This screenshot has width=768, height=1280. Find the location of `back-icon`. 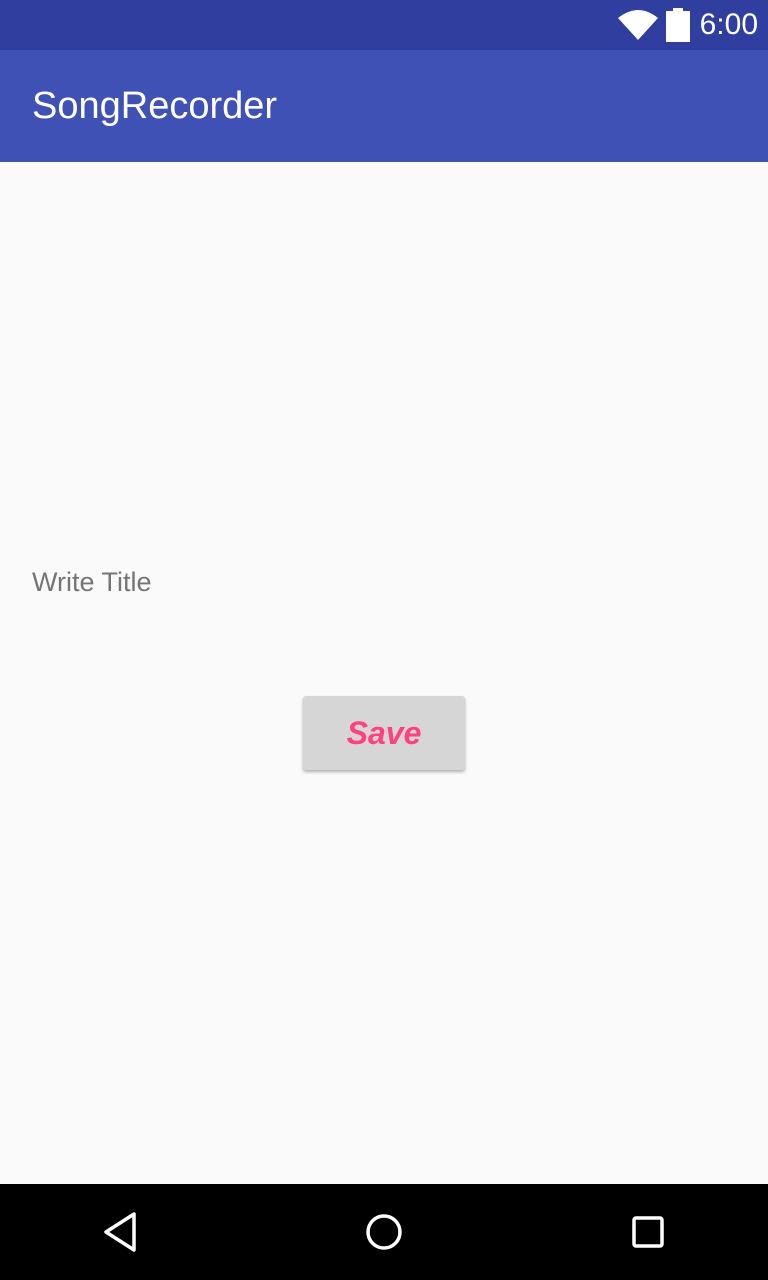

back-icon is located at coordinates (120, 1232).